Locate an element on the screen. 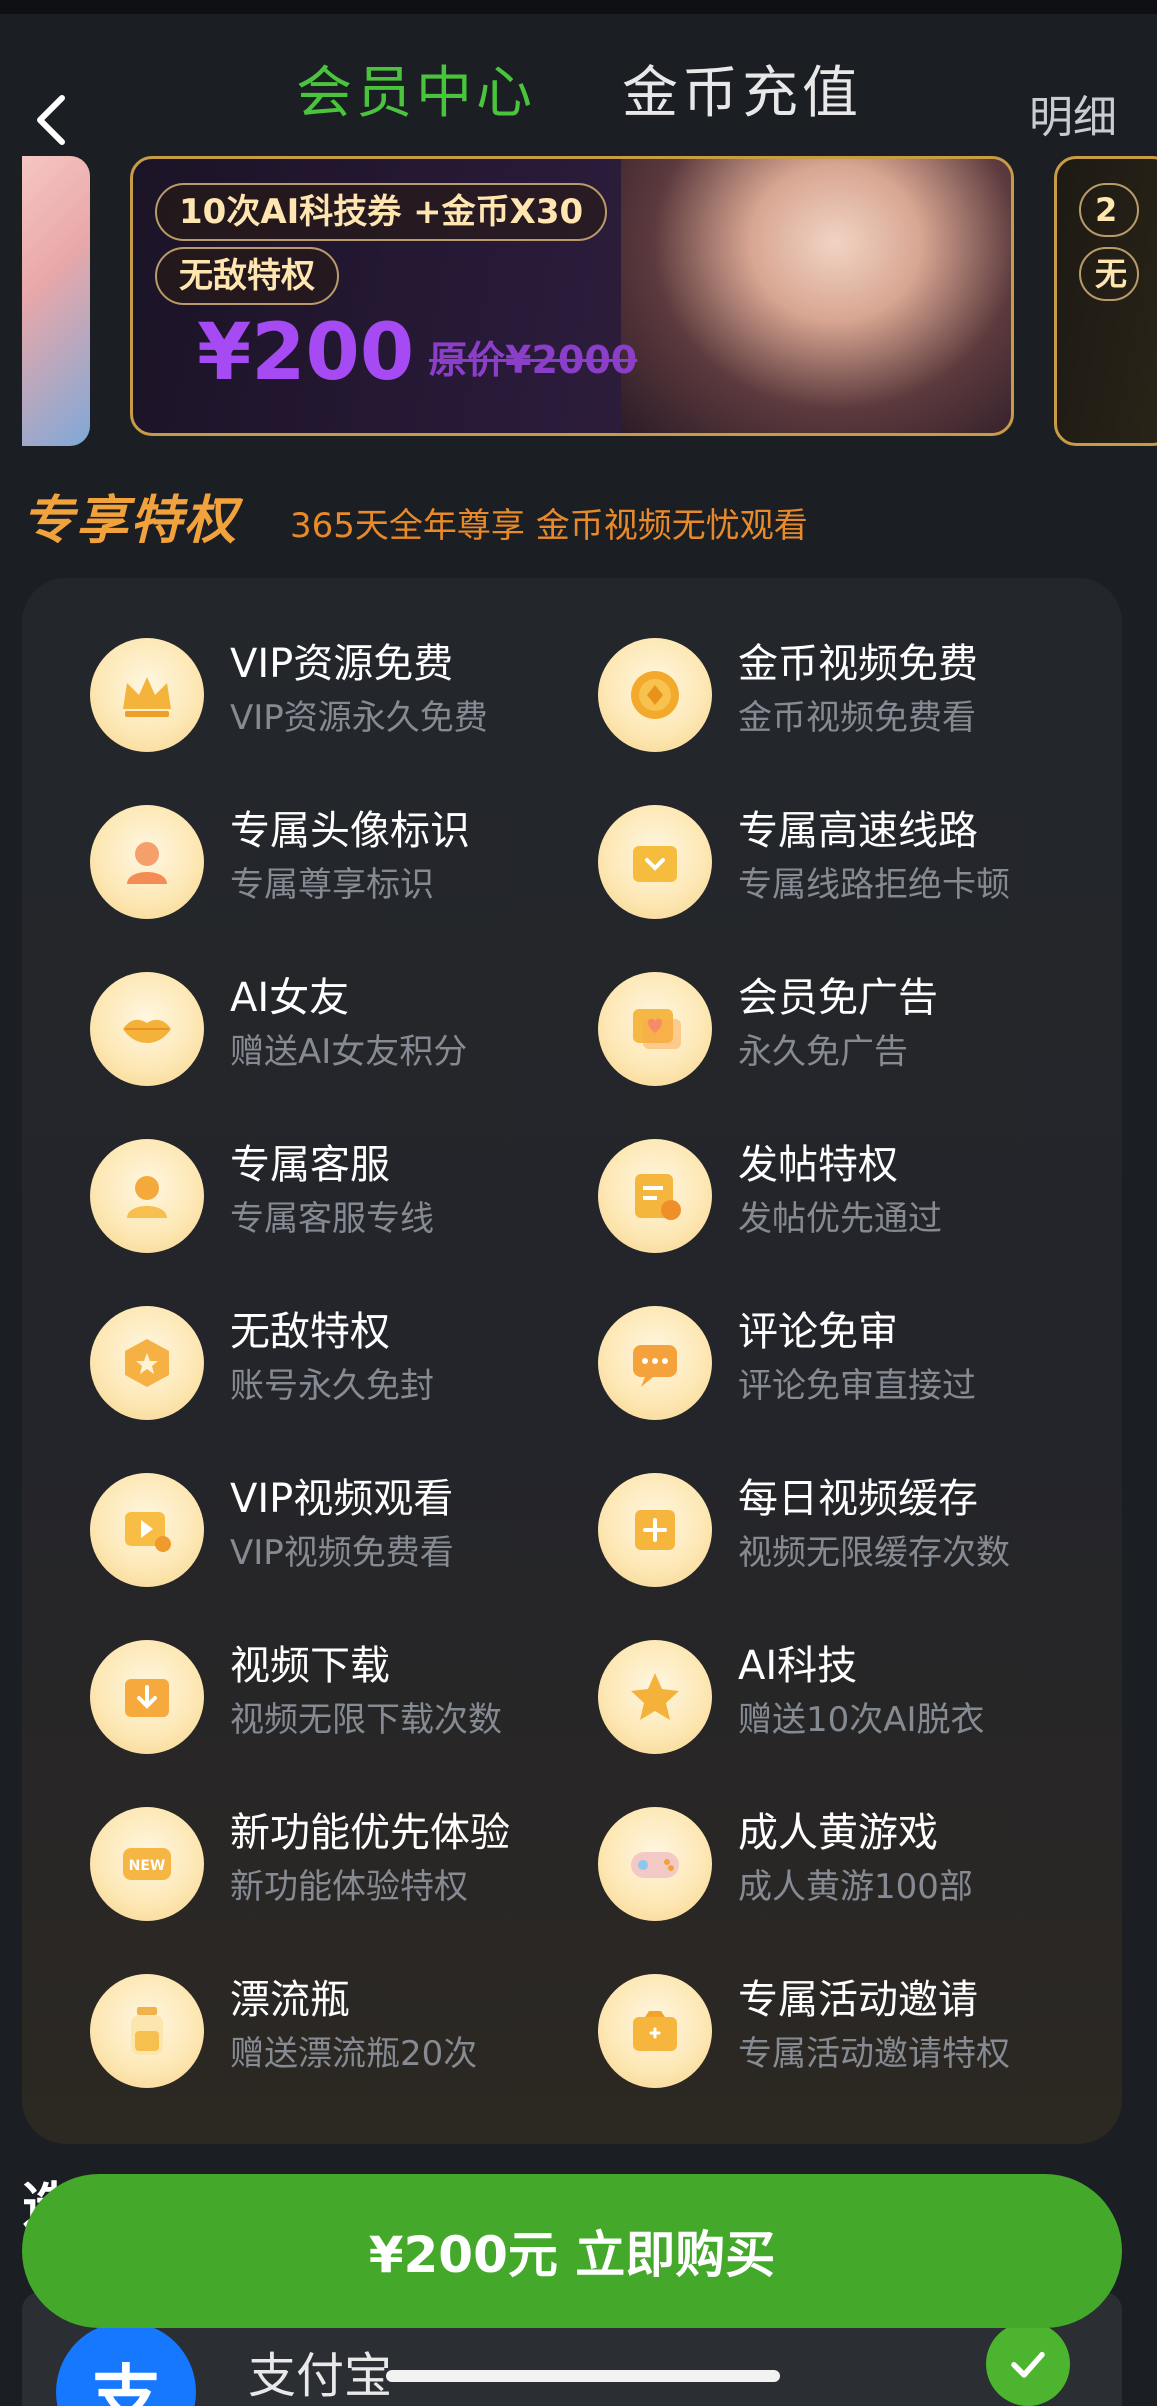  details-link: 明细 is located at coordinates (1073, 118).